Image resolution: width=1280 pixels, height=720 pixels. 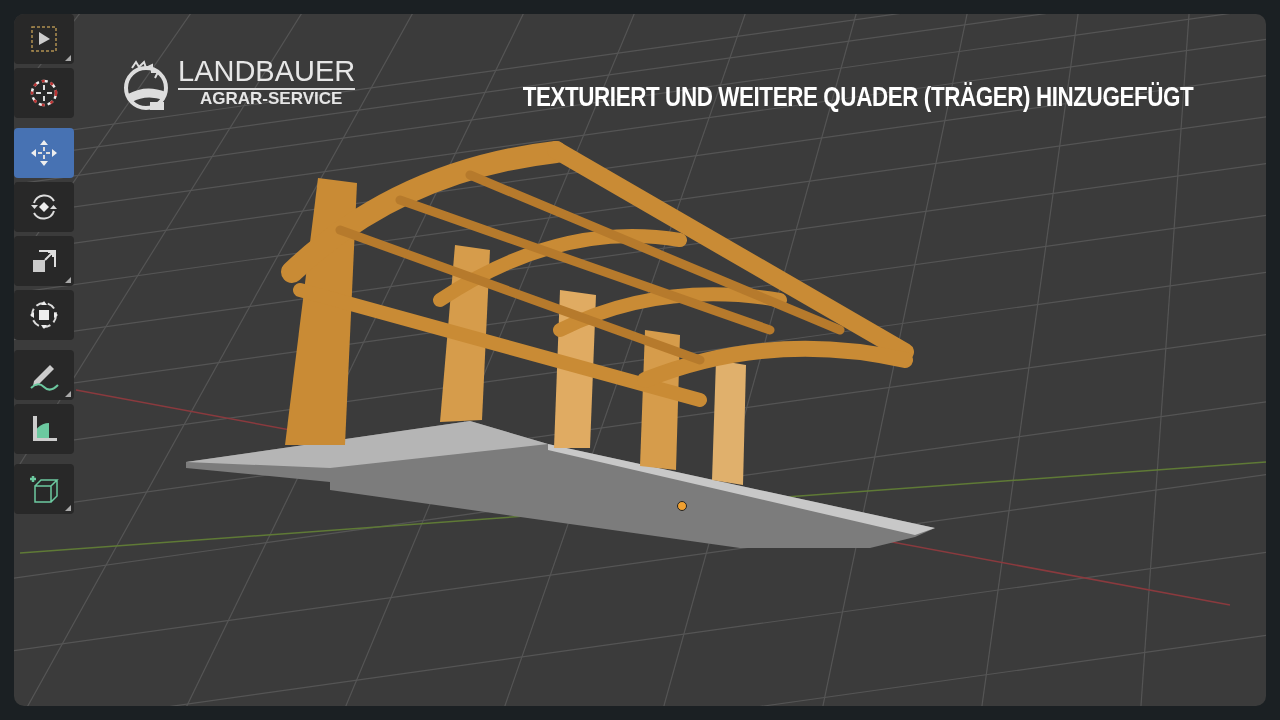 What do you see at coordinates (682, 506) in the screenshot?
I see `origin-point` at bounding box center [682, 506].